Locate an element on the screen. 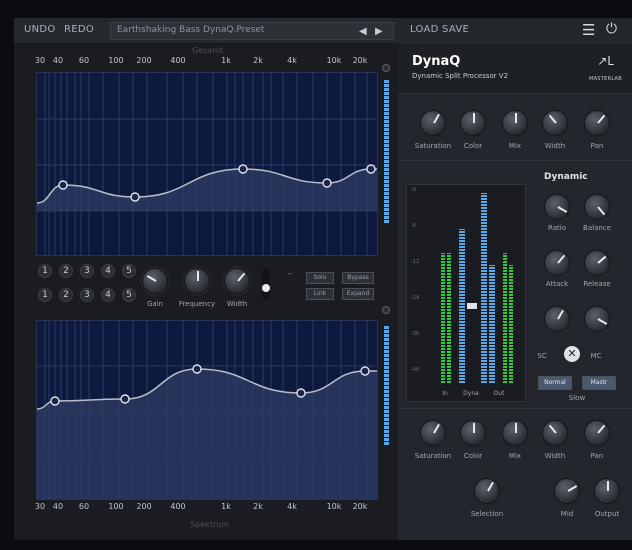  meter-handle-icon is located at coordinates (472, 306).